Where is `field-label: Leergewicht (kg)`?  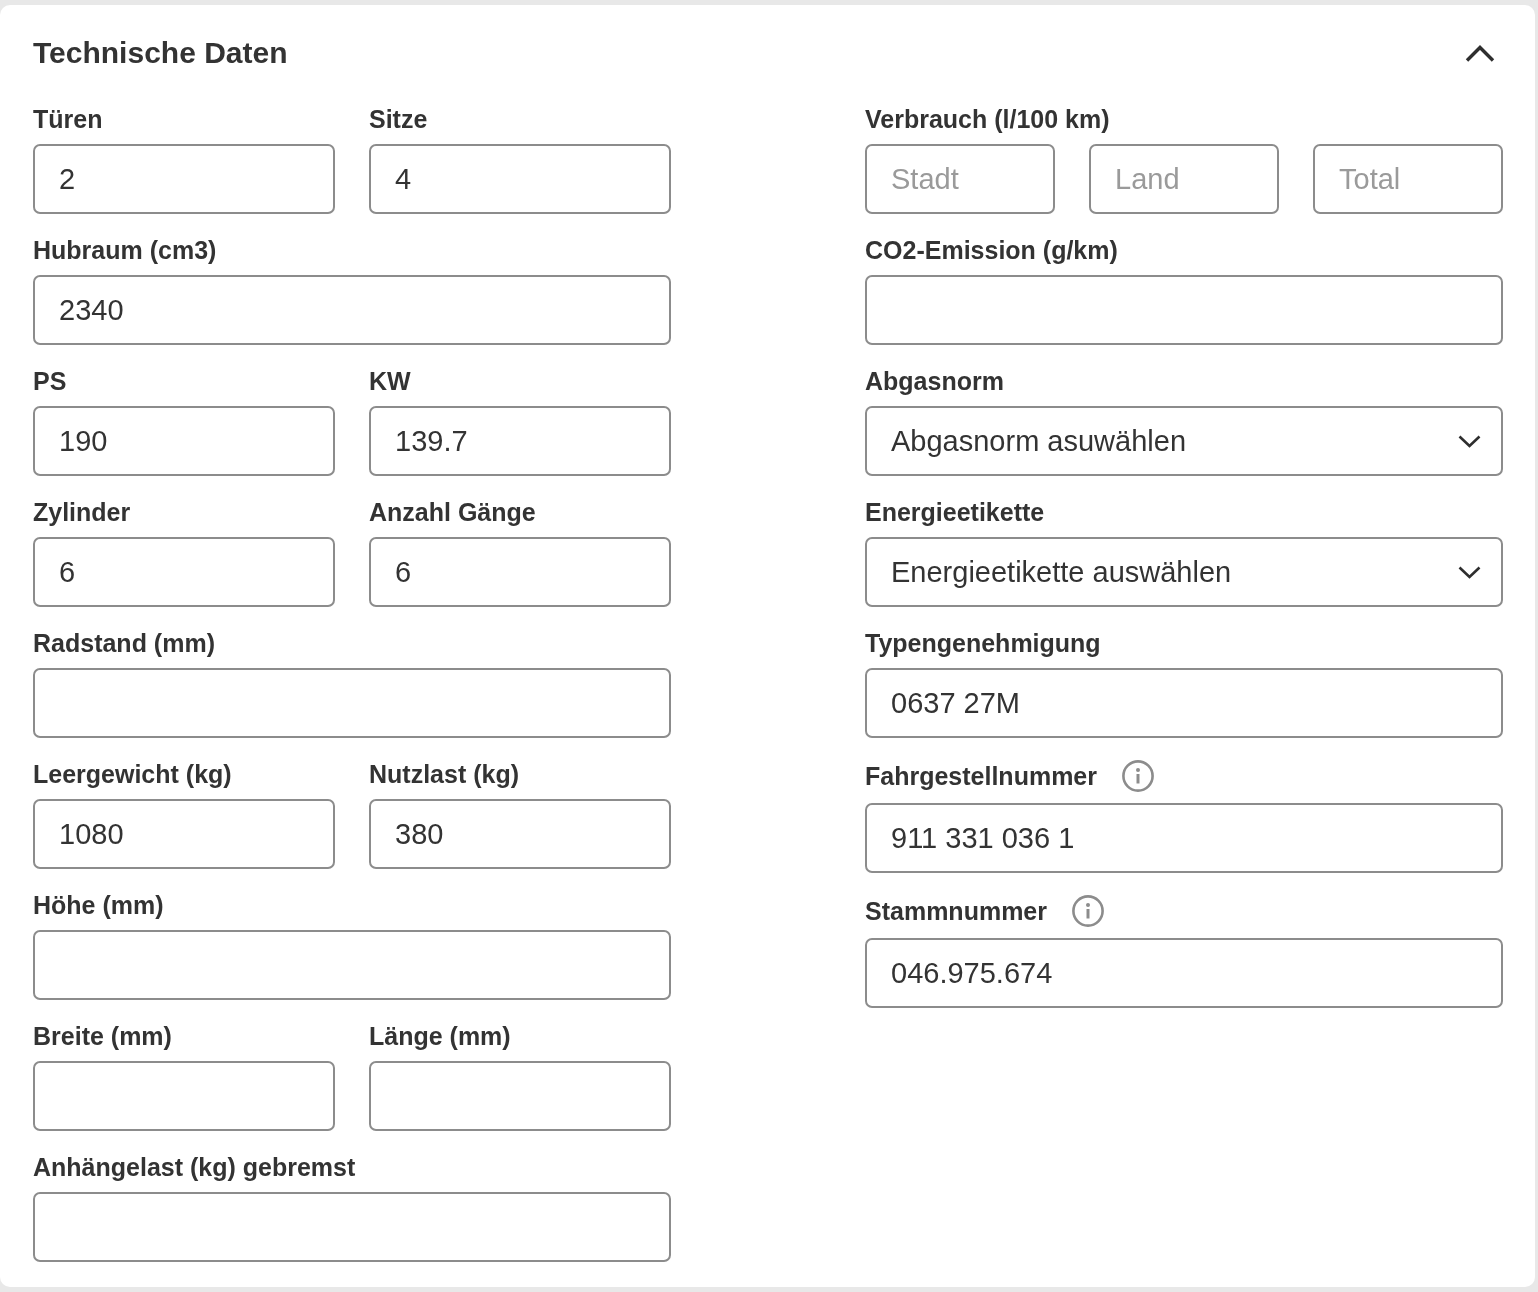
field-label: Leergewicht (kg) is located at coordinates (132, 774).